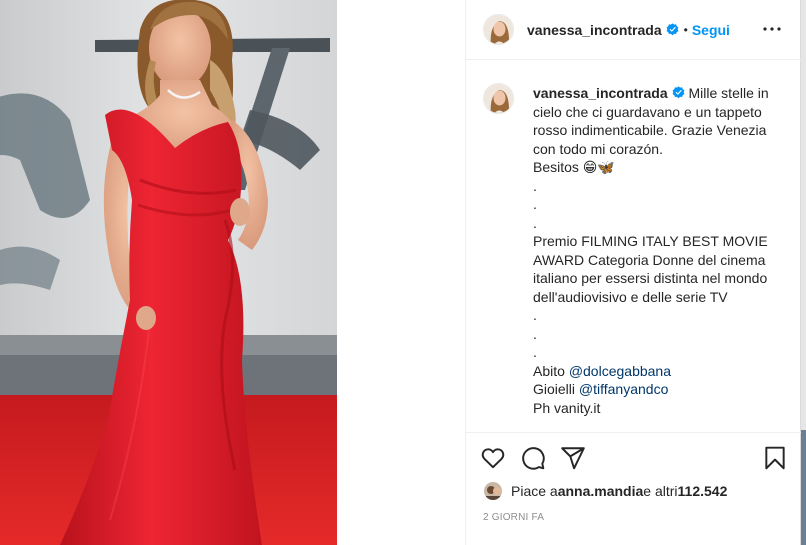 The image size is (806, 545). Describe the element at coordinates (556, 389) in the screenshot. I see `credit-prefix: Gioielli` at that location.